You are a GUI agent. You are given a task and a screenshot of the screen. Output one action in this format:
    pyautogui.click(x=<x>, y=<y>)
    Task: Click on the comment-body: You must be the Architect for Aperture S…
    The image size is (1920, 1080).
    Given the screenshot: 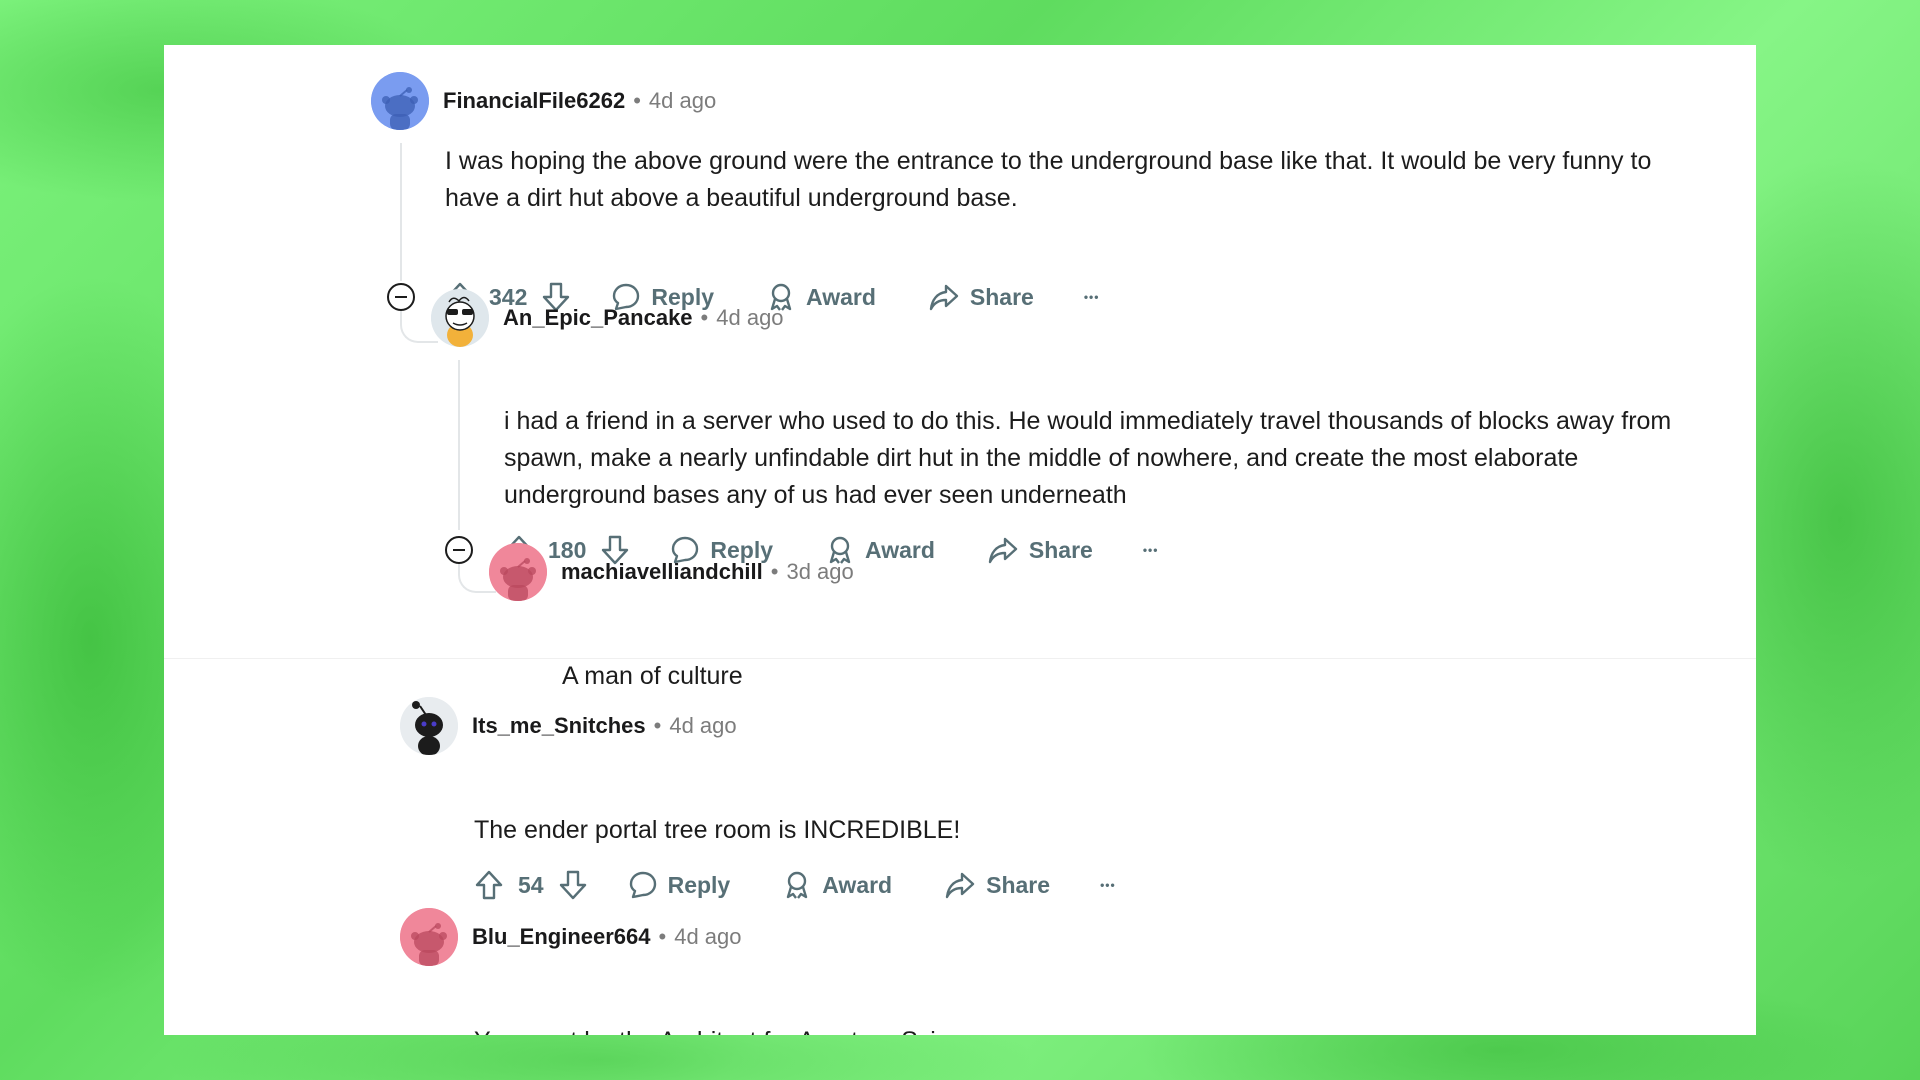 What is the action you would take?
    pyautogui.click(x=1024, y=1029)
    